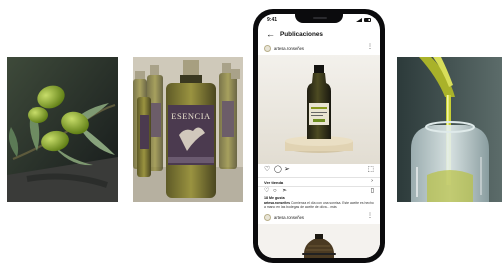  I want to click on status-time: 9:41, so click(272, 20).